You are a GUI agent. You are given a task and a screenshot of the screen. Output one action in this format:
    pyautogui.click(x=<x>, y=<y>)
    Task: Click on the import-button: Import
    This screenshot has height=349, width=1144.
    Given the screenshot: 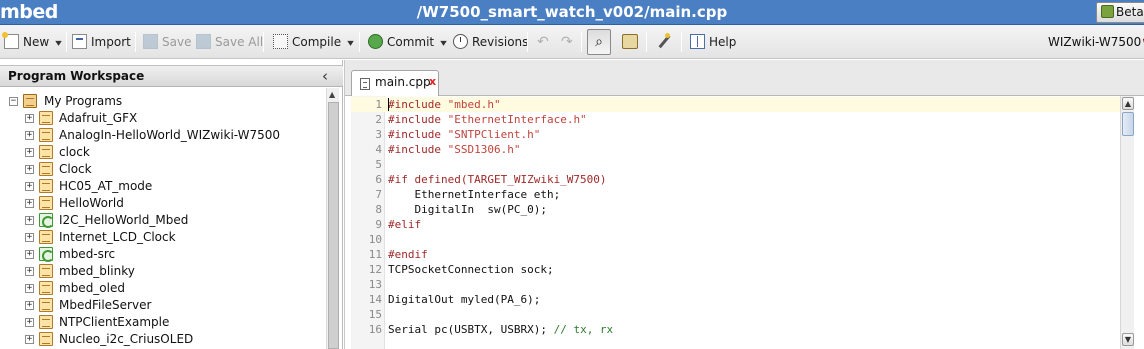 What is the action you would take?
    pyautogui.click(x=101, y=42)
    